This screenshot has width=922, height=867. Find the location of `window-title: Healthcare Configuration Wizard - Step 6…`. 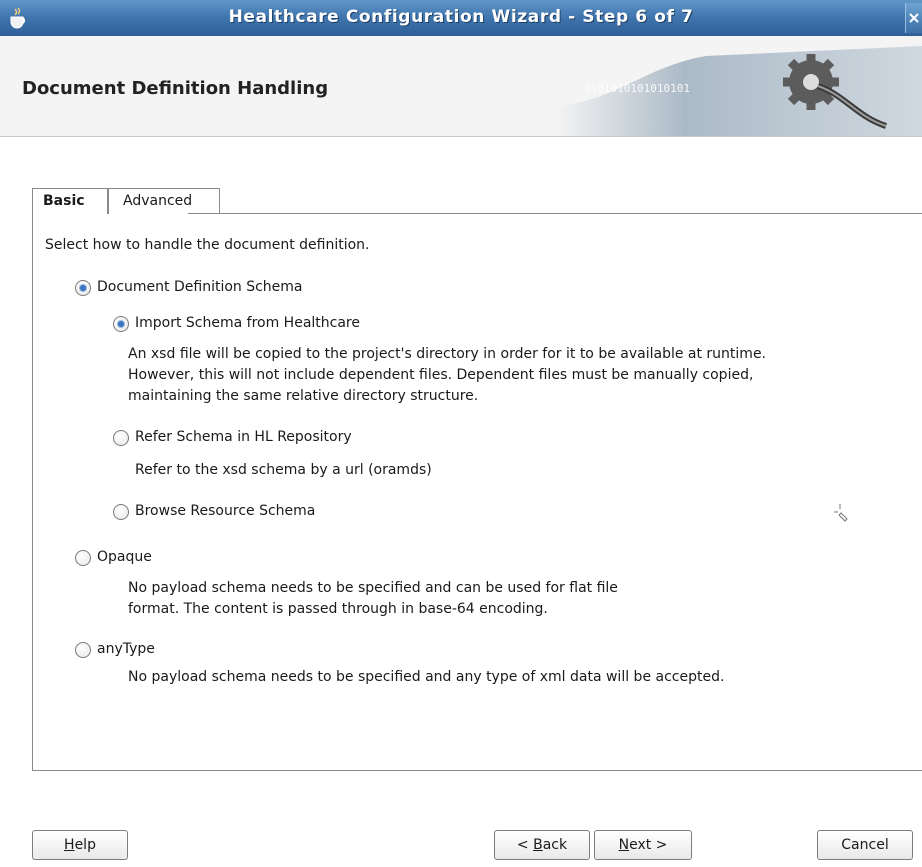

window-title: Healthcare Configuration Wizard - Step 6… is located at coordinates (461, 17).